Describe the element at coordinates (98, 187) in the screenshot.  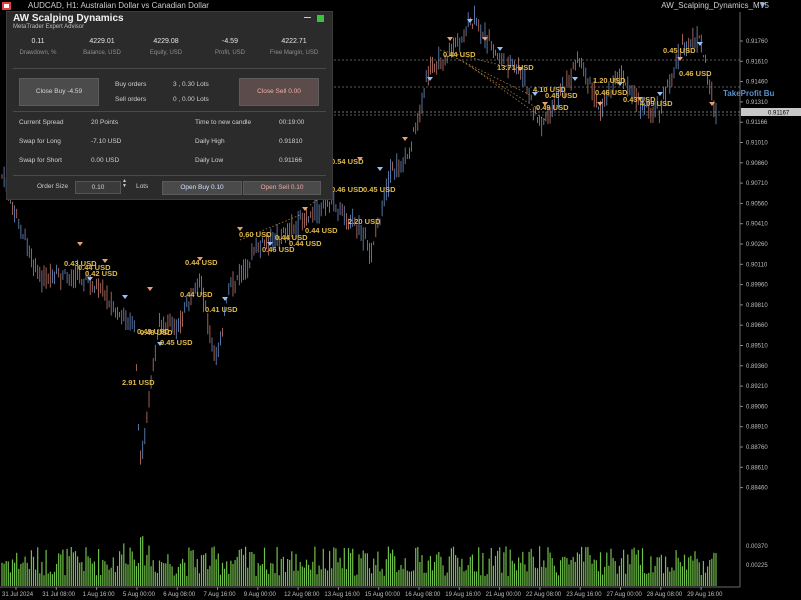
I see `order-size-input: 0.10` at that location.